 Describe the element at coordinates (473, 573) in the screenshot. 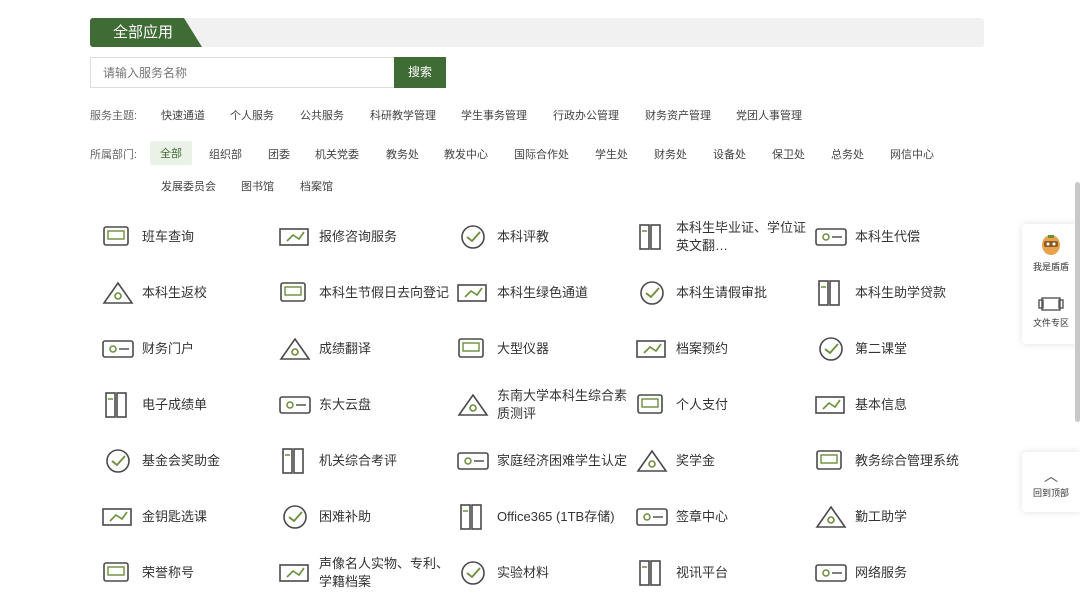

I see `lab-material-icon` at that location.